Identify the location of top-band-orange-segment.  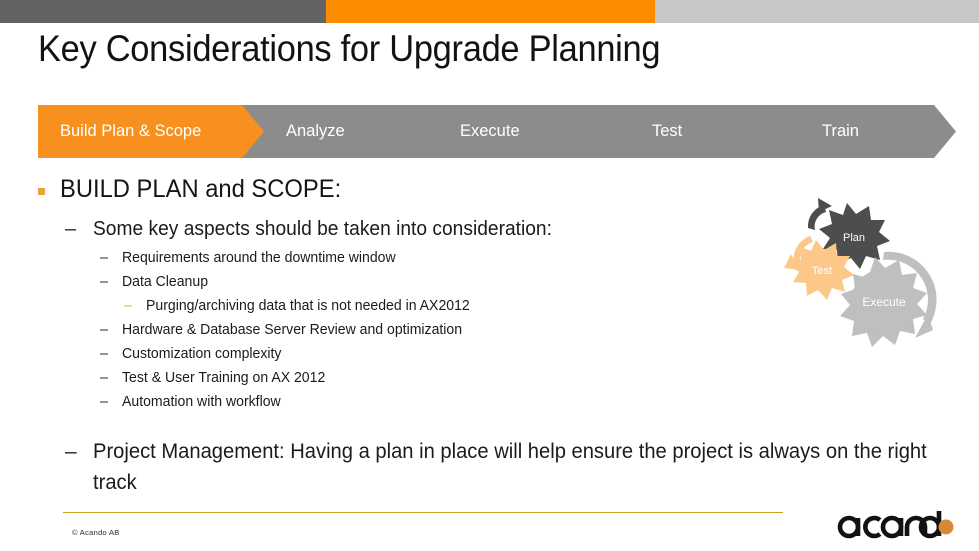
(490, 11).